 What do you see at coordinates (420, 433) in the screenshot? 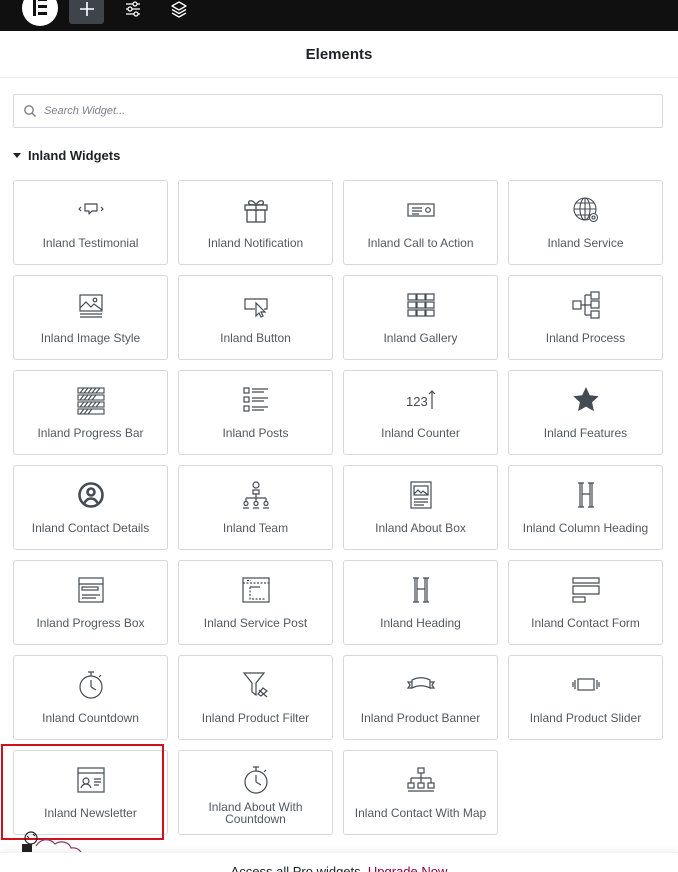
I see `widget-label: Inland Counter` at bounding box center [420, 433].